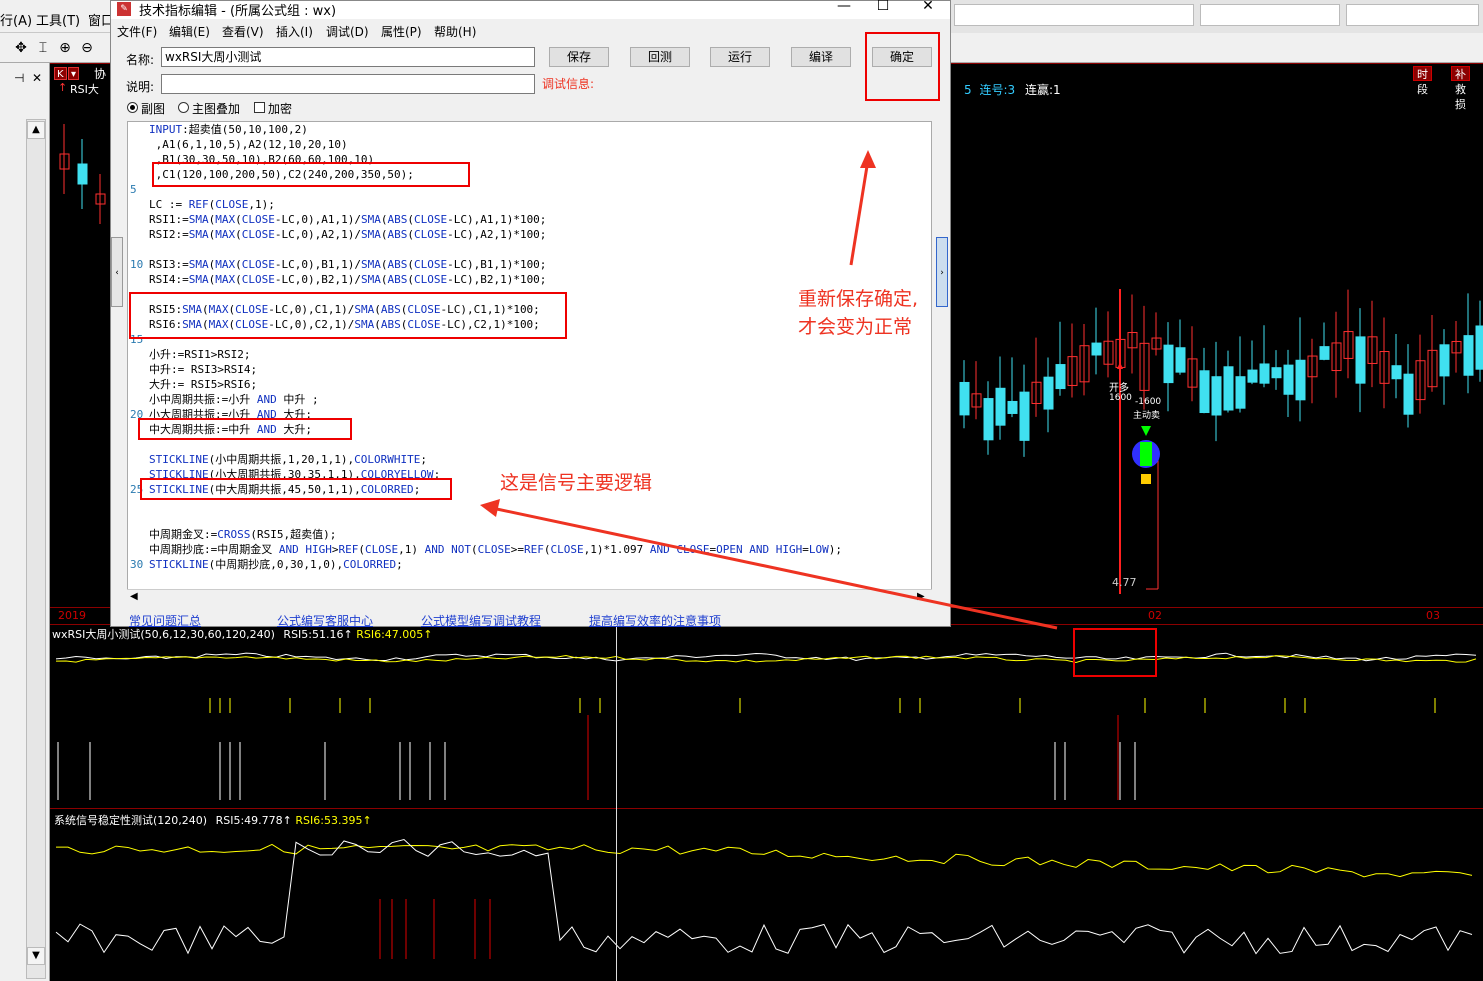 The width and height of the screenshot is (1483, 981). What do you see at coordinates (576, 483) in the screenshot?
I see `logic-note: 这是信号主要逻辑` at bounding box center [576, 483].